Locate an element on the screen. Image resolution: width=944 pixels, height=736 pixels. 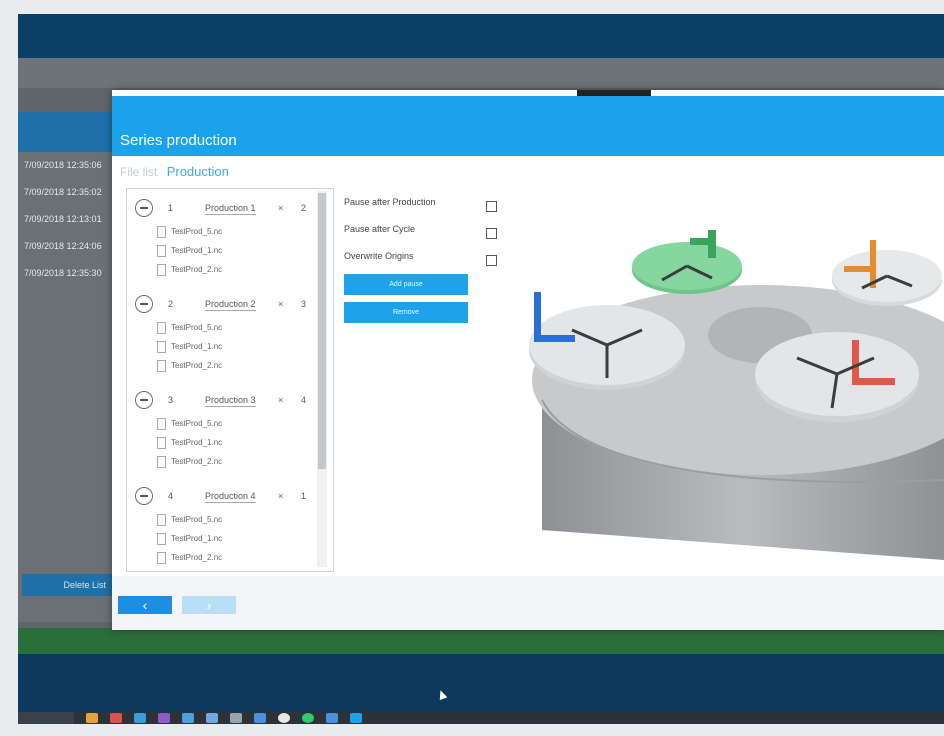
pause-after-production-label: Pause after Production is located at coordinates (390, 202).